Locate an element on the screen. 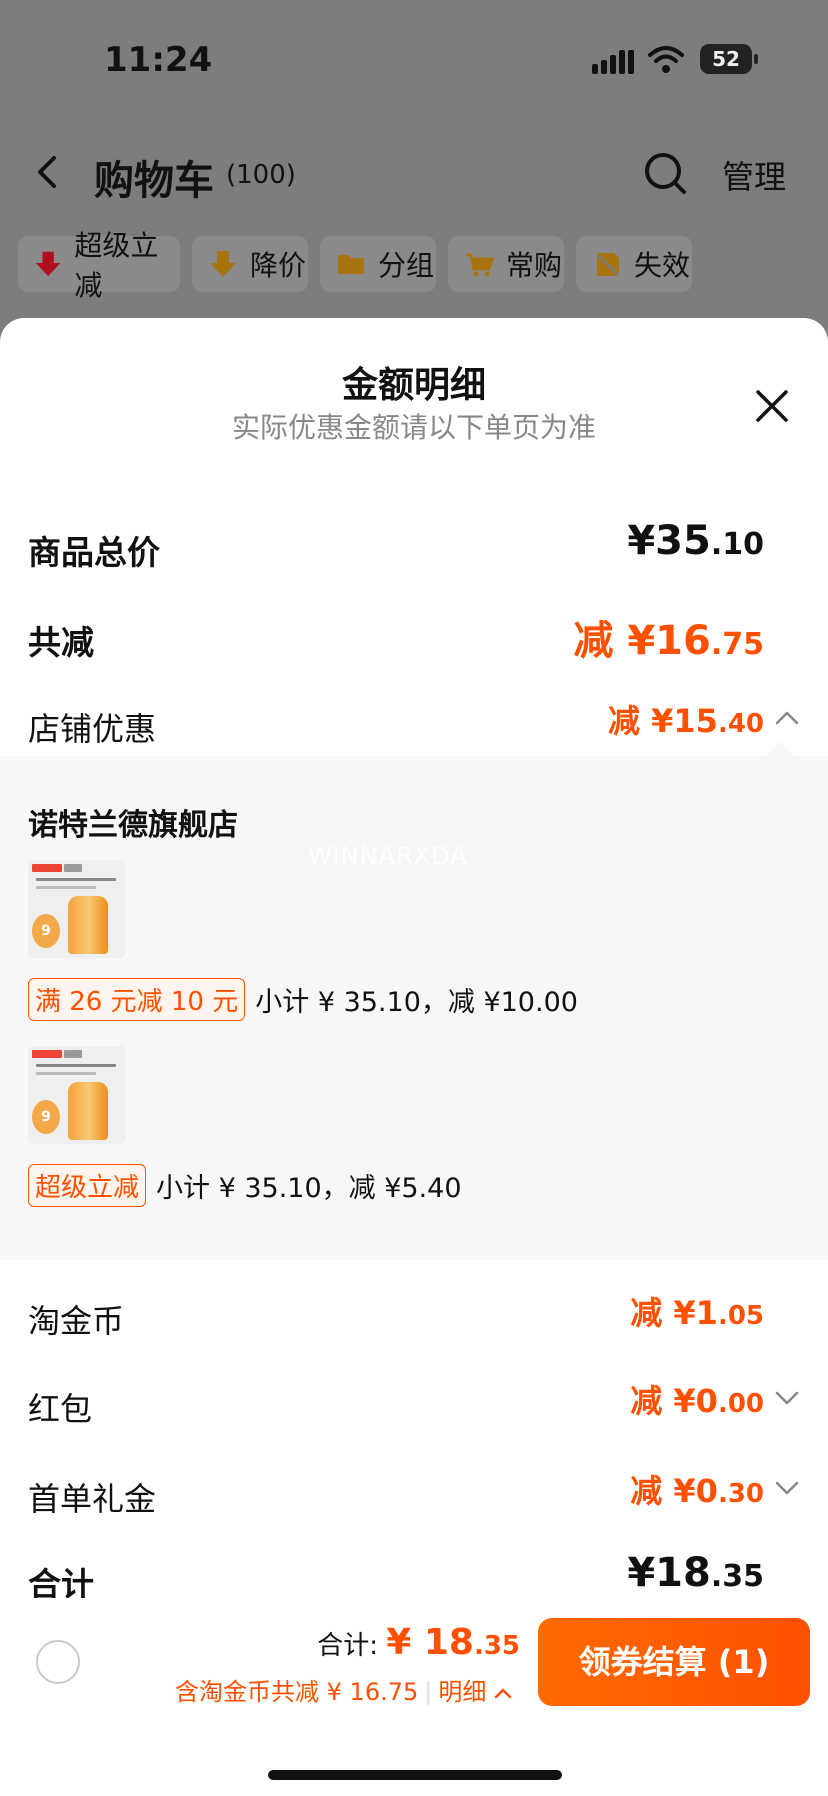  chip-invalid: 失效 is located at coordinates (634, 264).